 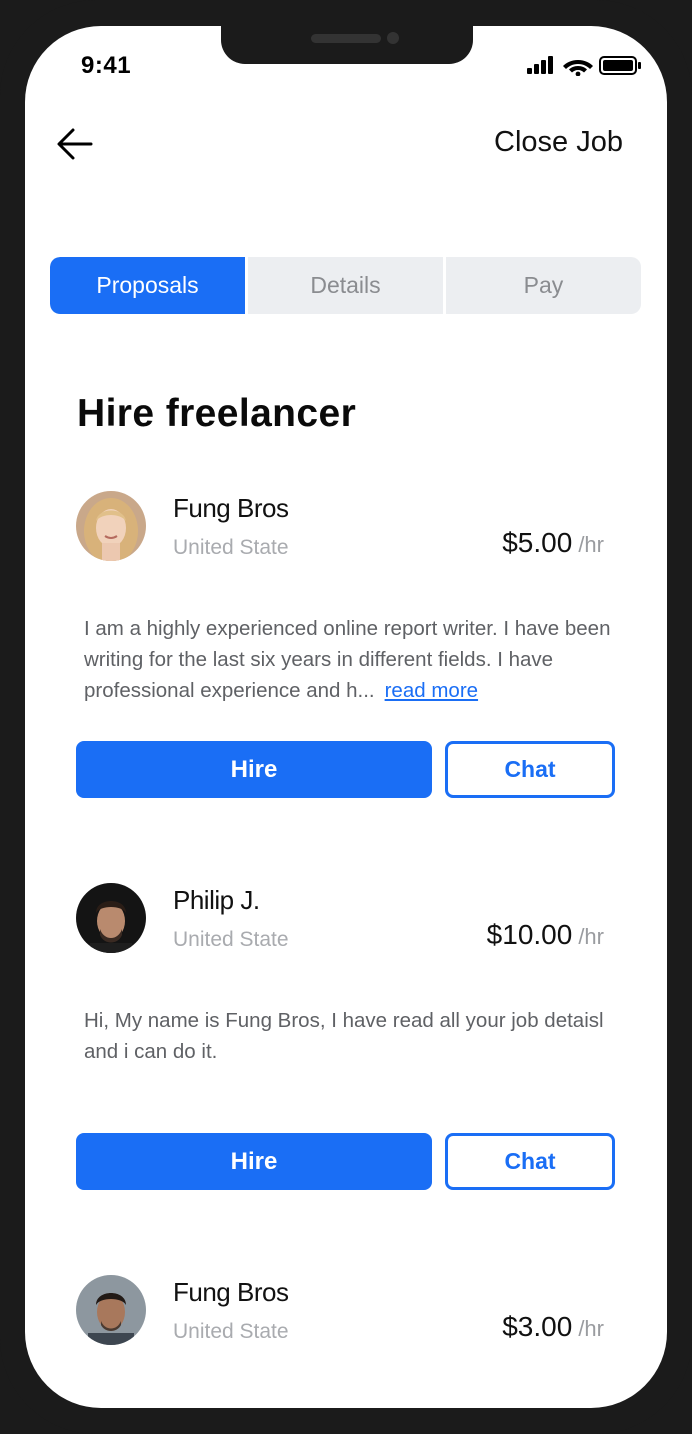 I want to click on tab-proposals: Proposals, so click(x=149, y=285).